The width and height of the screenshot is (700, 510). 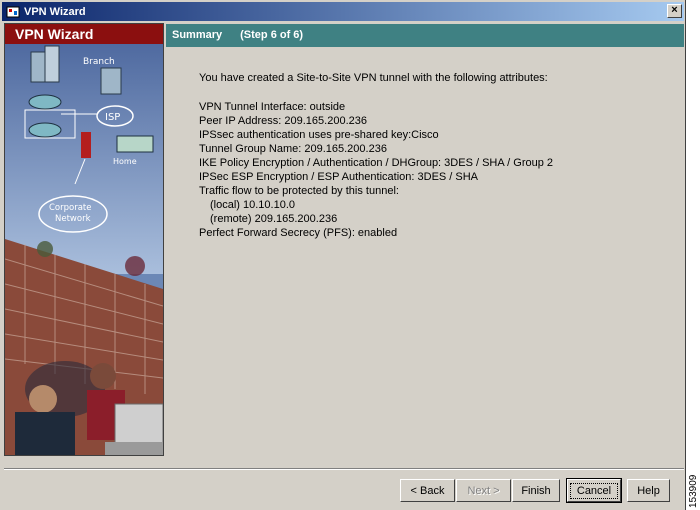 What do you see at coordinates (55, 11) in the screenshot?
I see `window-title: VPN Wizard` at bounding box center [55, 11].